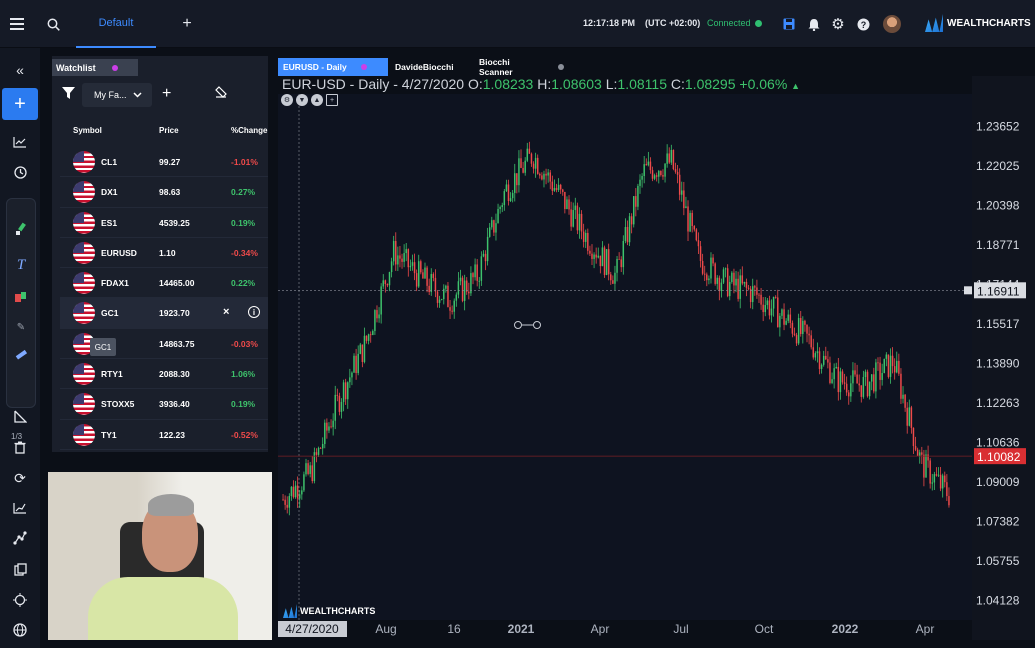  What do you see at coordinates (69, 94) in the screenshot?
I see `filter-icon` at bounding box center [69, 94].